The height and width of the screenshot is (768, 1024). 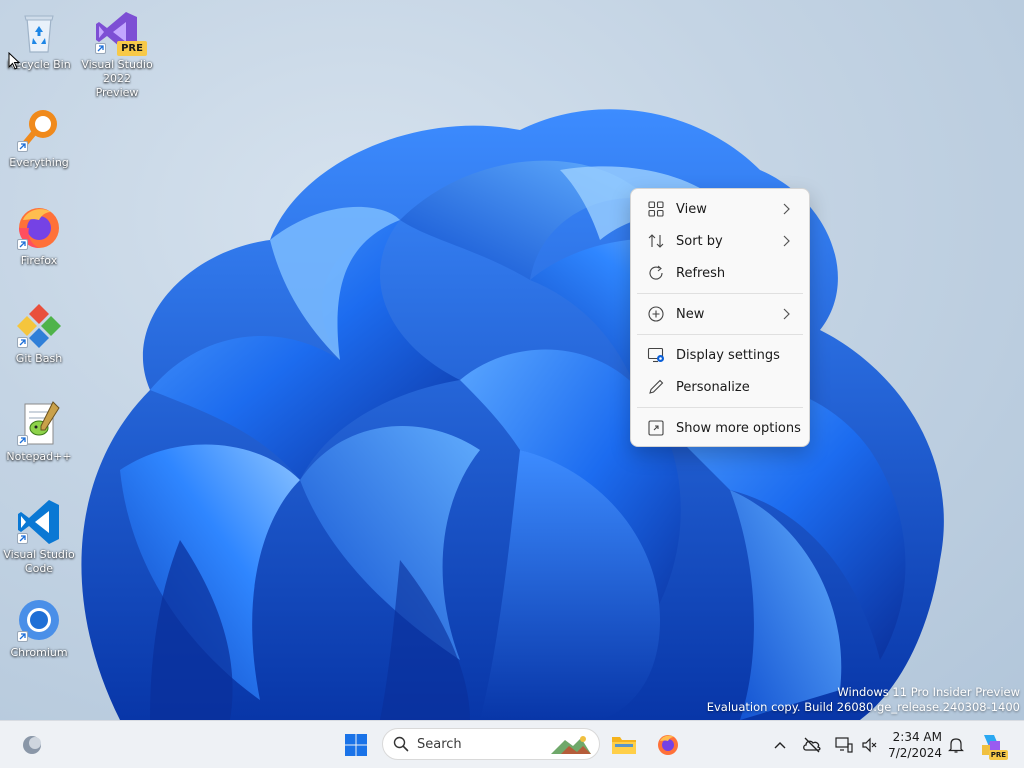 I want to click on menu-item-label: View, so click(x=691, y=209).